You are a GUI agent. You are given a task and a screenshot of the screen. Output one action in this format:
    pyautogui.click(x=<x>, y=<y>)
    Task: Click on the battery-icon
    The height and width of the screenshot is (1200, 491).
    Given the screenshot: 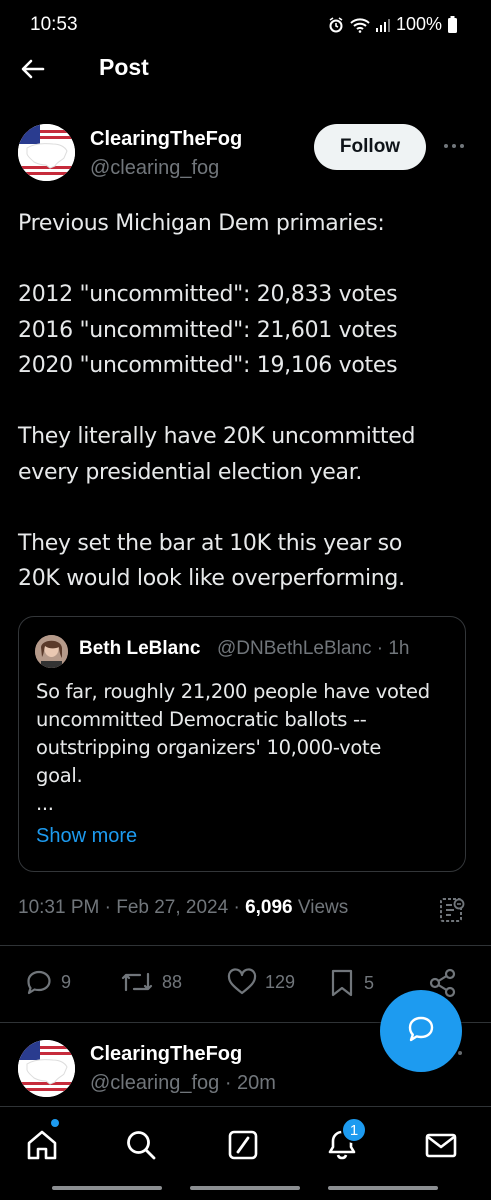 What is the action you would take?
    pyautogui.click(x=452, y=24)
    